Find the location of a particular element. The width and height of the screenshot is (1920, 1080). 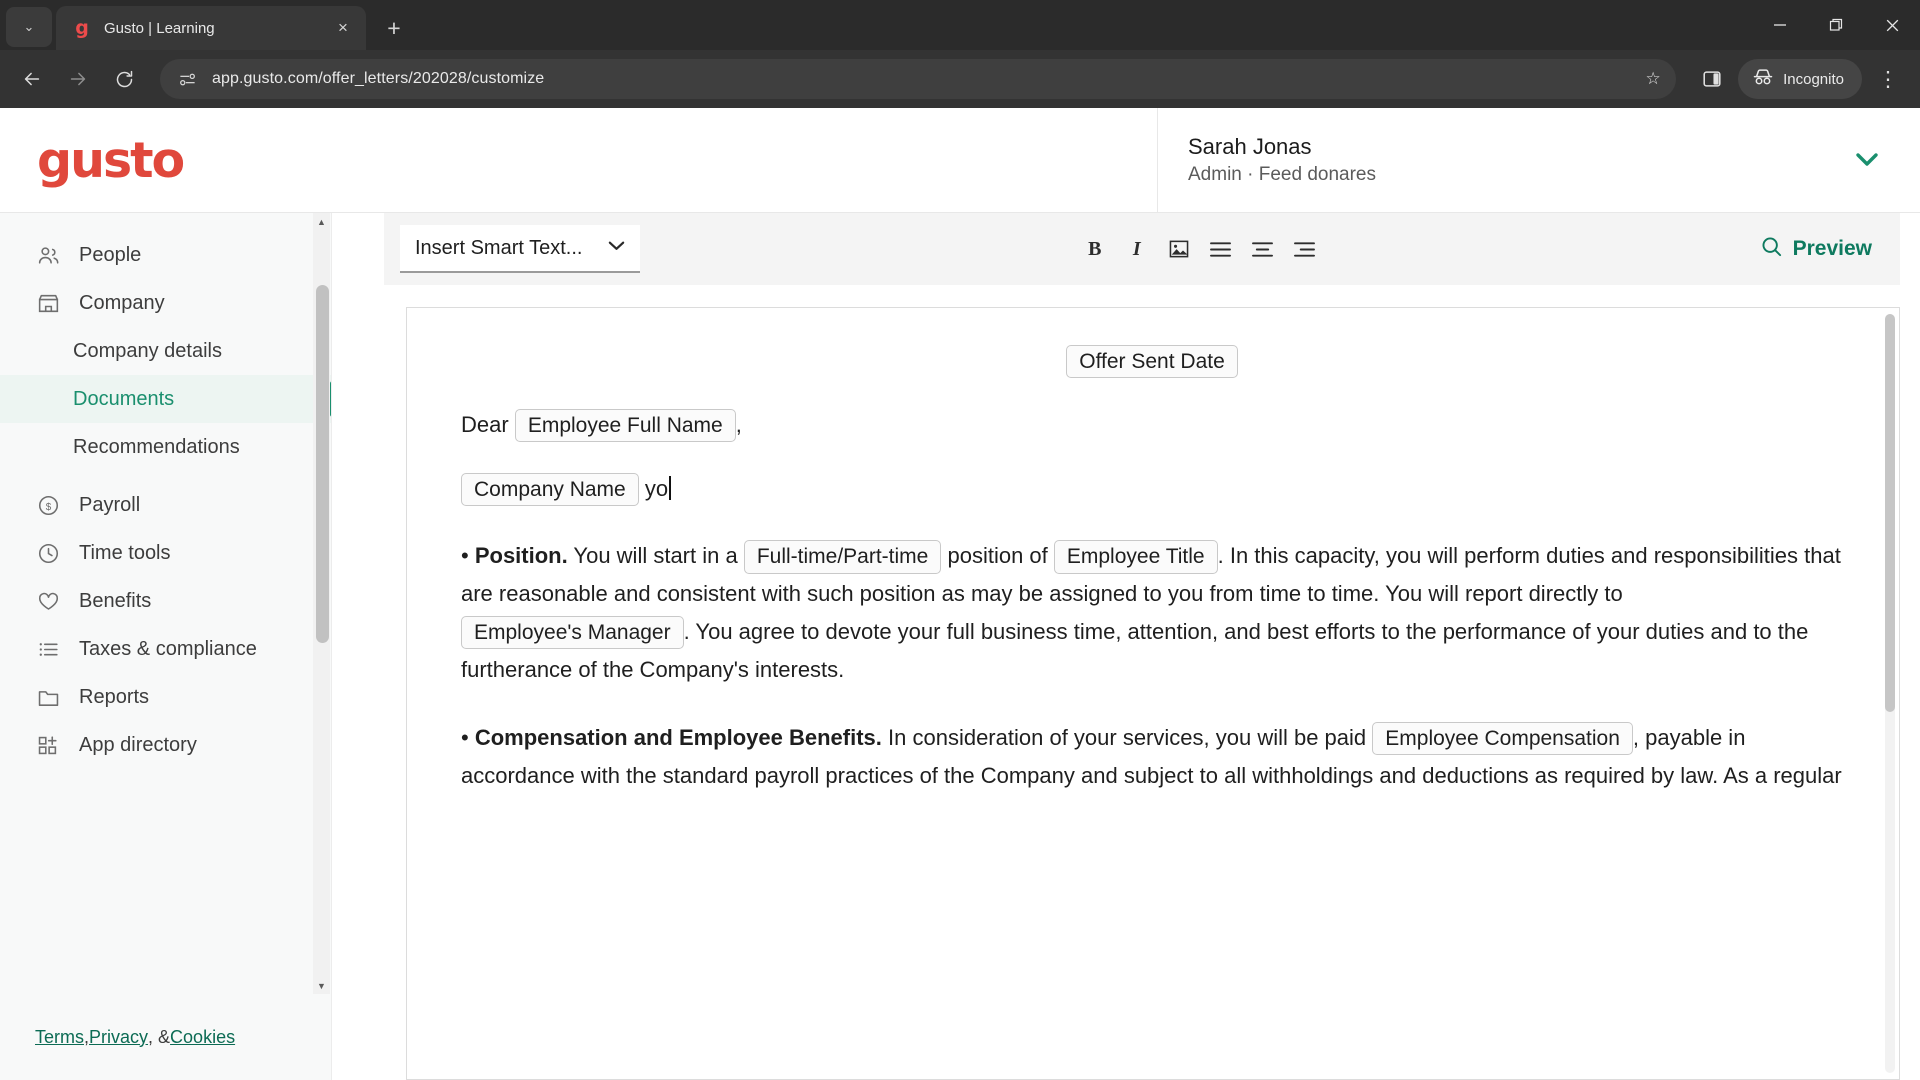

token-offer-sent-date: Offer Sent Date is located at coordinates (1152, 362).